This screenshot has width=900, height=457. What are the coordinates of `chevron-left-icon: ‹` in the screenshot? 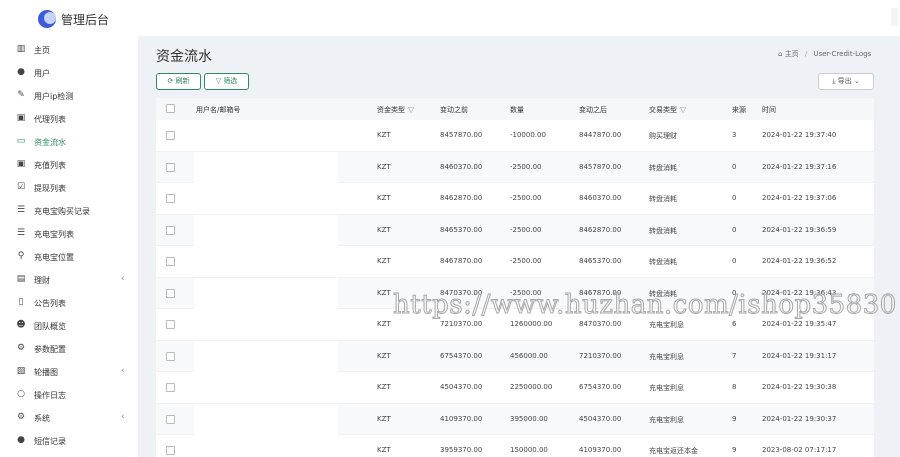 It's located at (123, 417).